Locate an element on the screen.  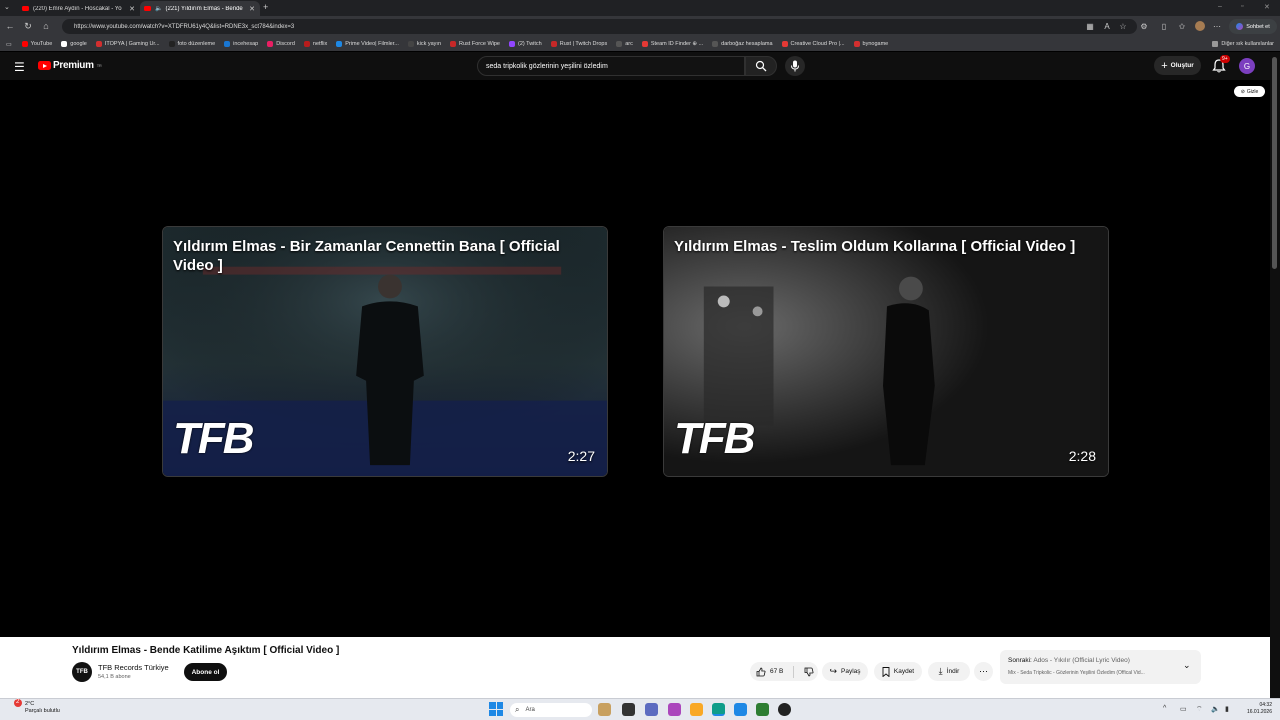
system-clock: 04:32 16.01.2026 is located at coordinates (1256, 709).